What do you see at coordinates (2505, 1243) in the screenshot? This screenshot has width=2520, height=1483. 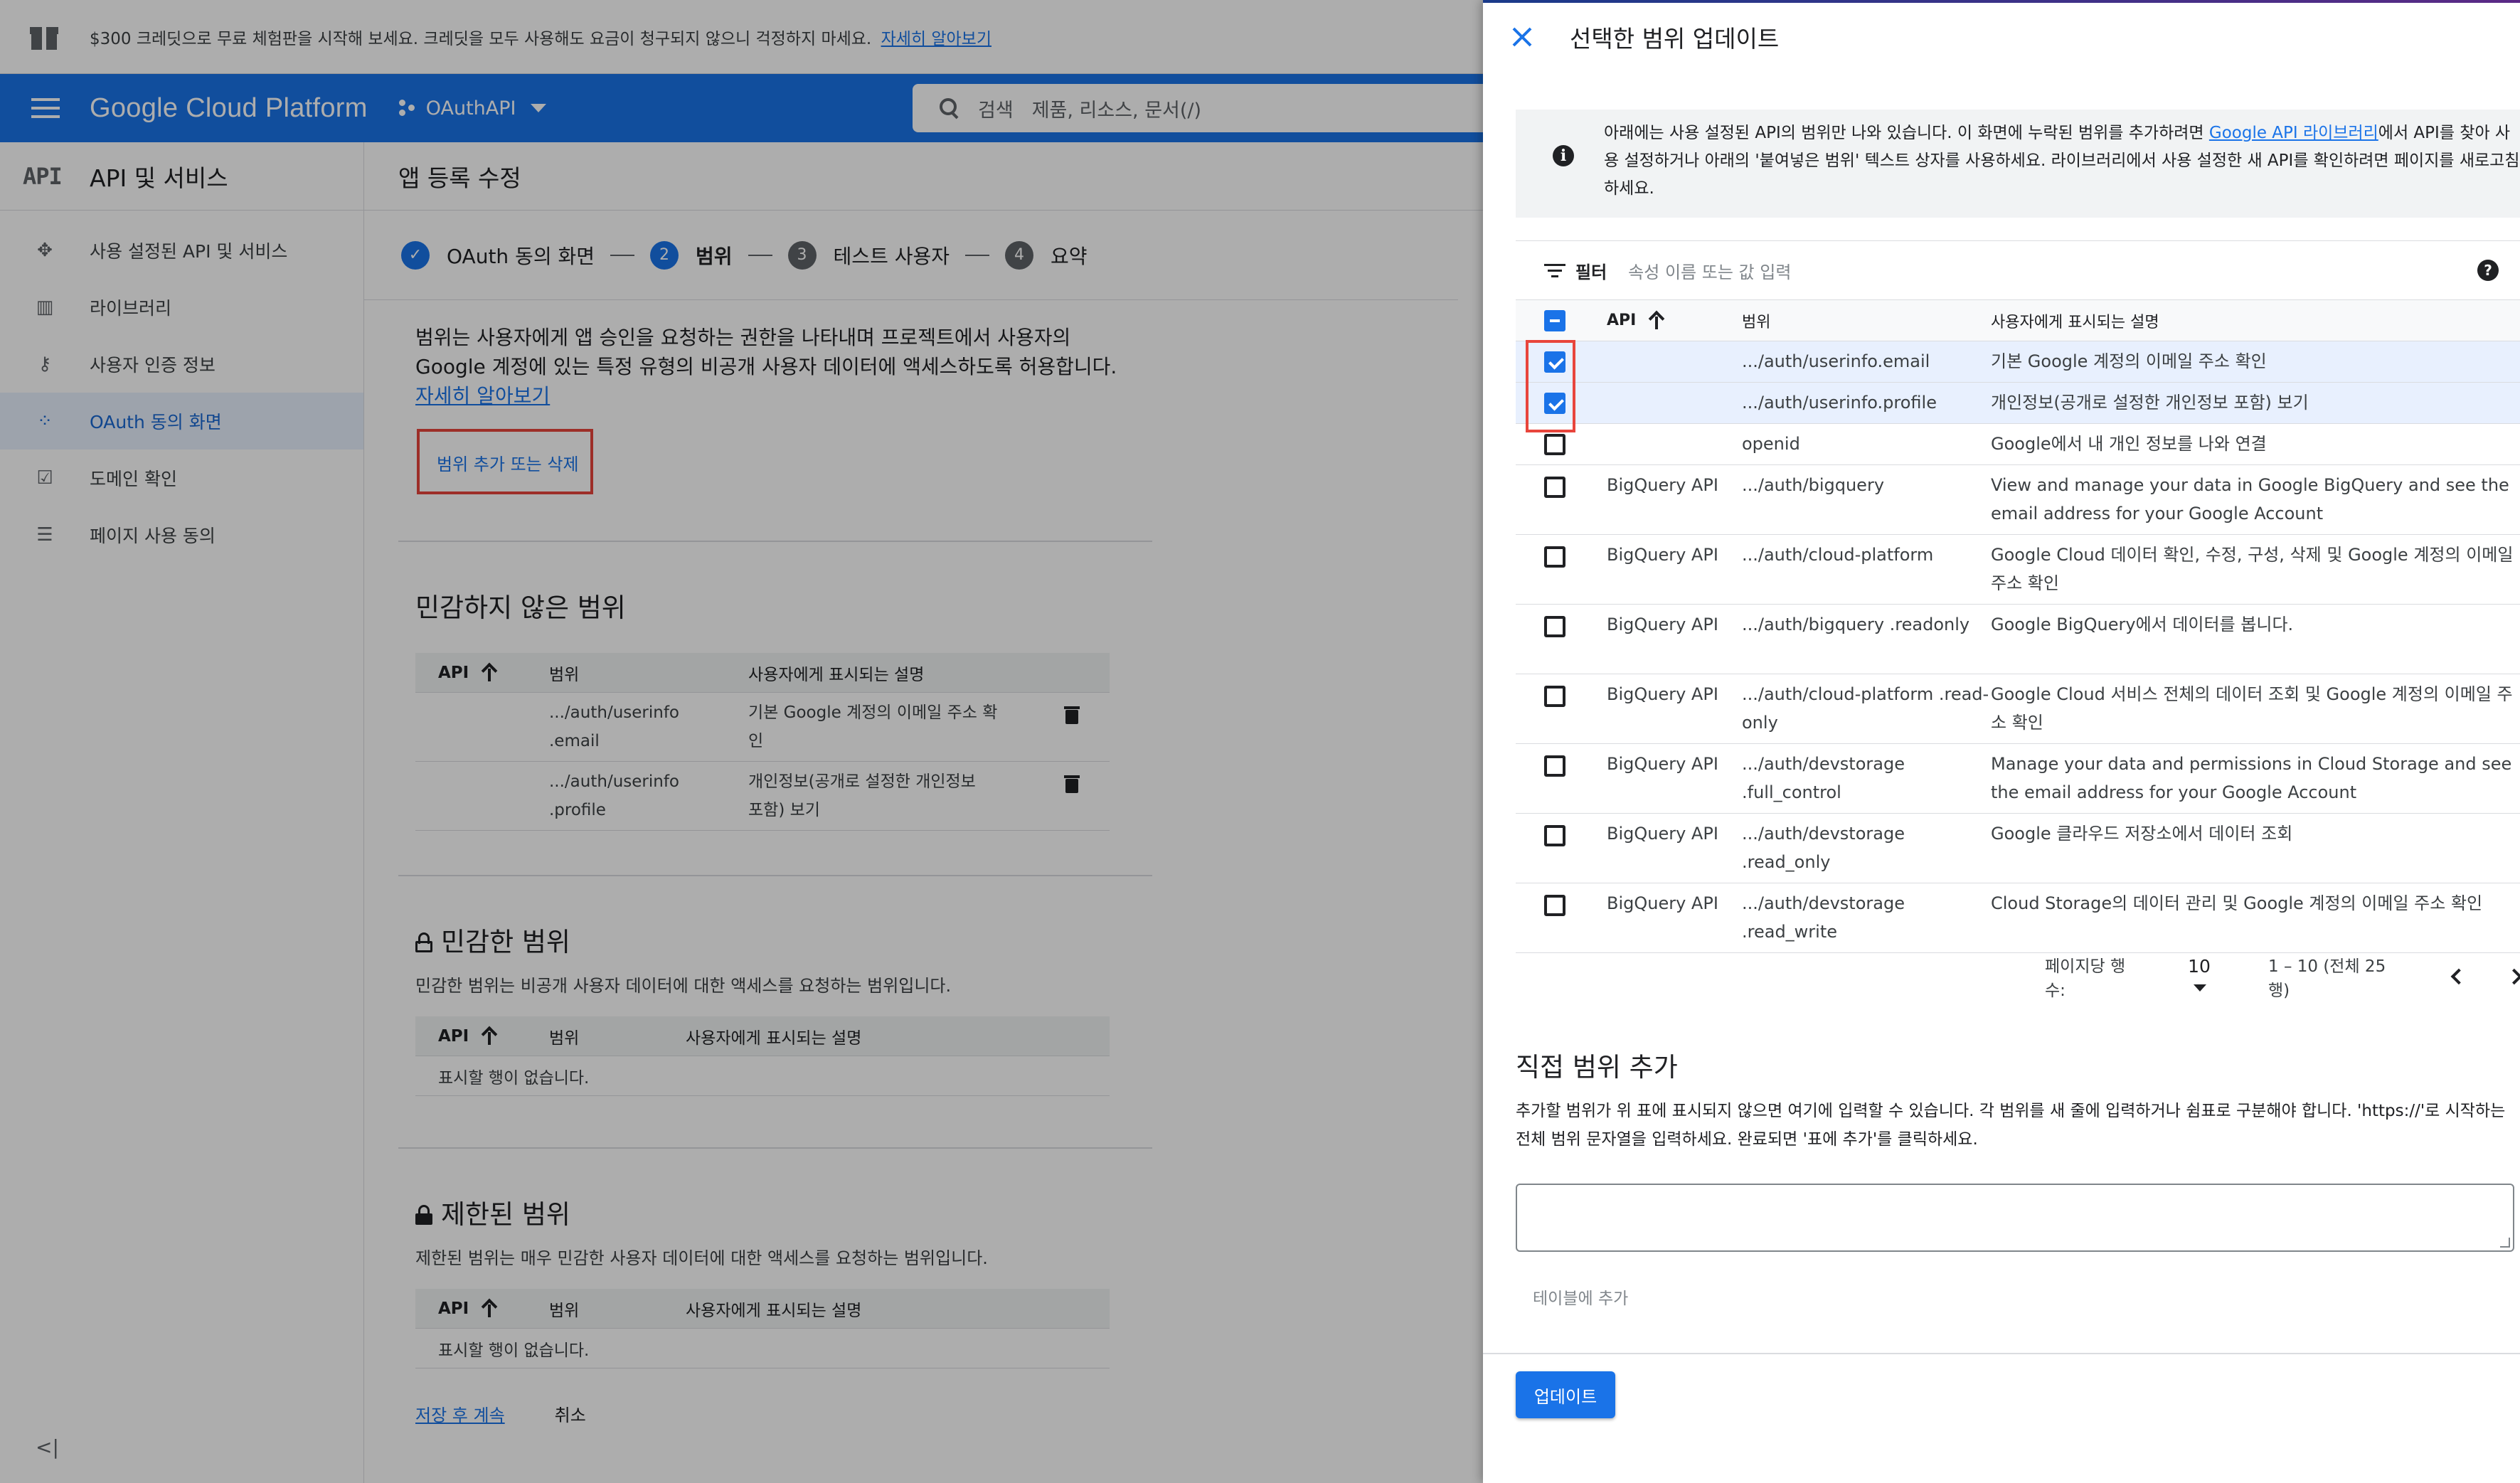 I see `resize-handle-icon` at bounding box center [2505, 1243].